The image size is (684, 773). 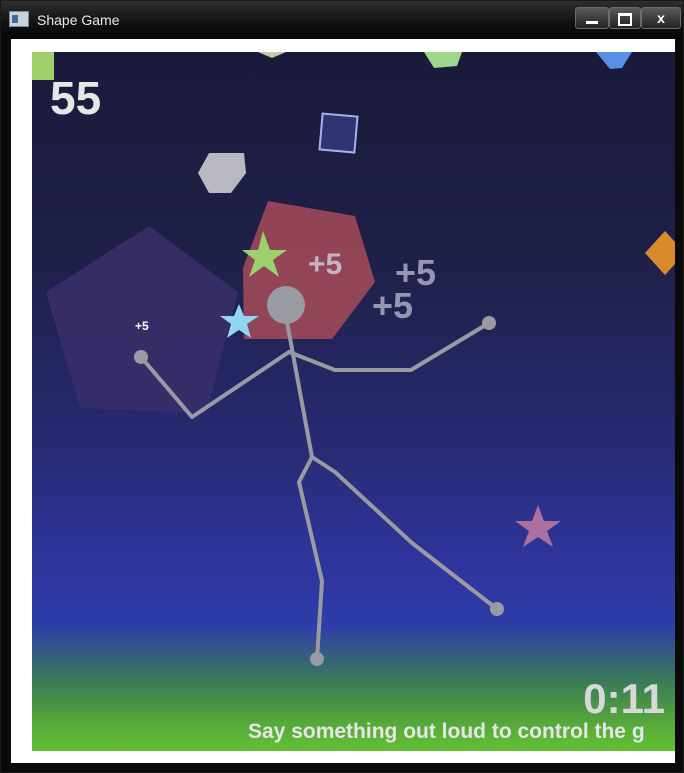 What do you see at coordinates (310, 558) in the screenshot?
I see `left-leg` at bounding box center [310, 558].